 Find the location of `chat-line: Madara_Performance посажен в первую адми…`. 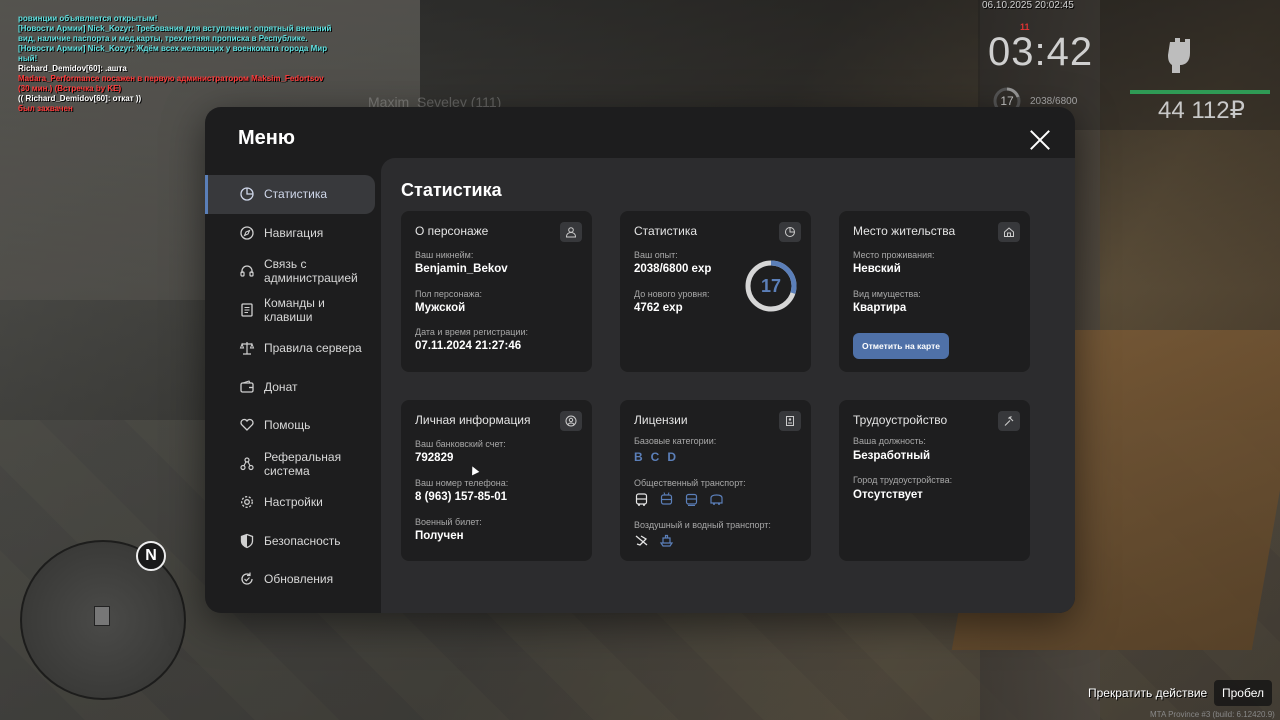

chat-line: Madara_Performance посажен в первую адми… is located at coordinates (171, 78).